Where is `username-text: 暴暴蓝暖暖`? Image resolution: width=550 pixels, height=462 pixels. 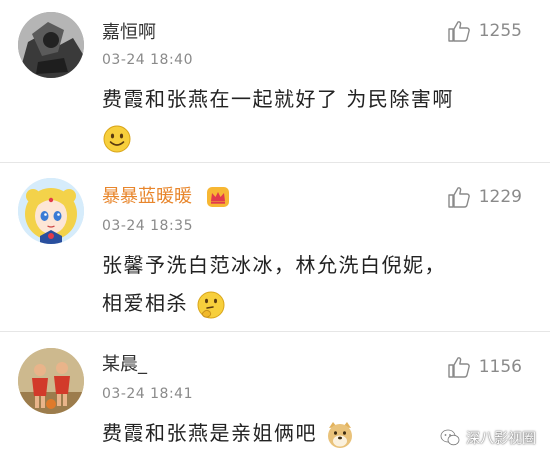 username-text: 暴暴蓝暖暖 is located at coordinates (147, 196).